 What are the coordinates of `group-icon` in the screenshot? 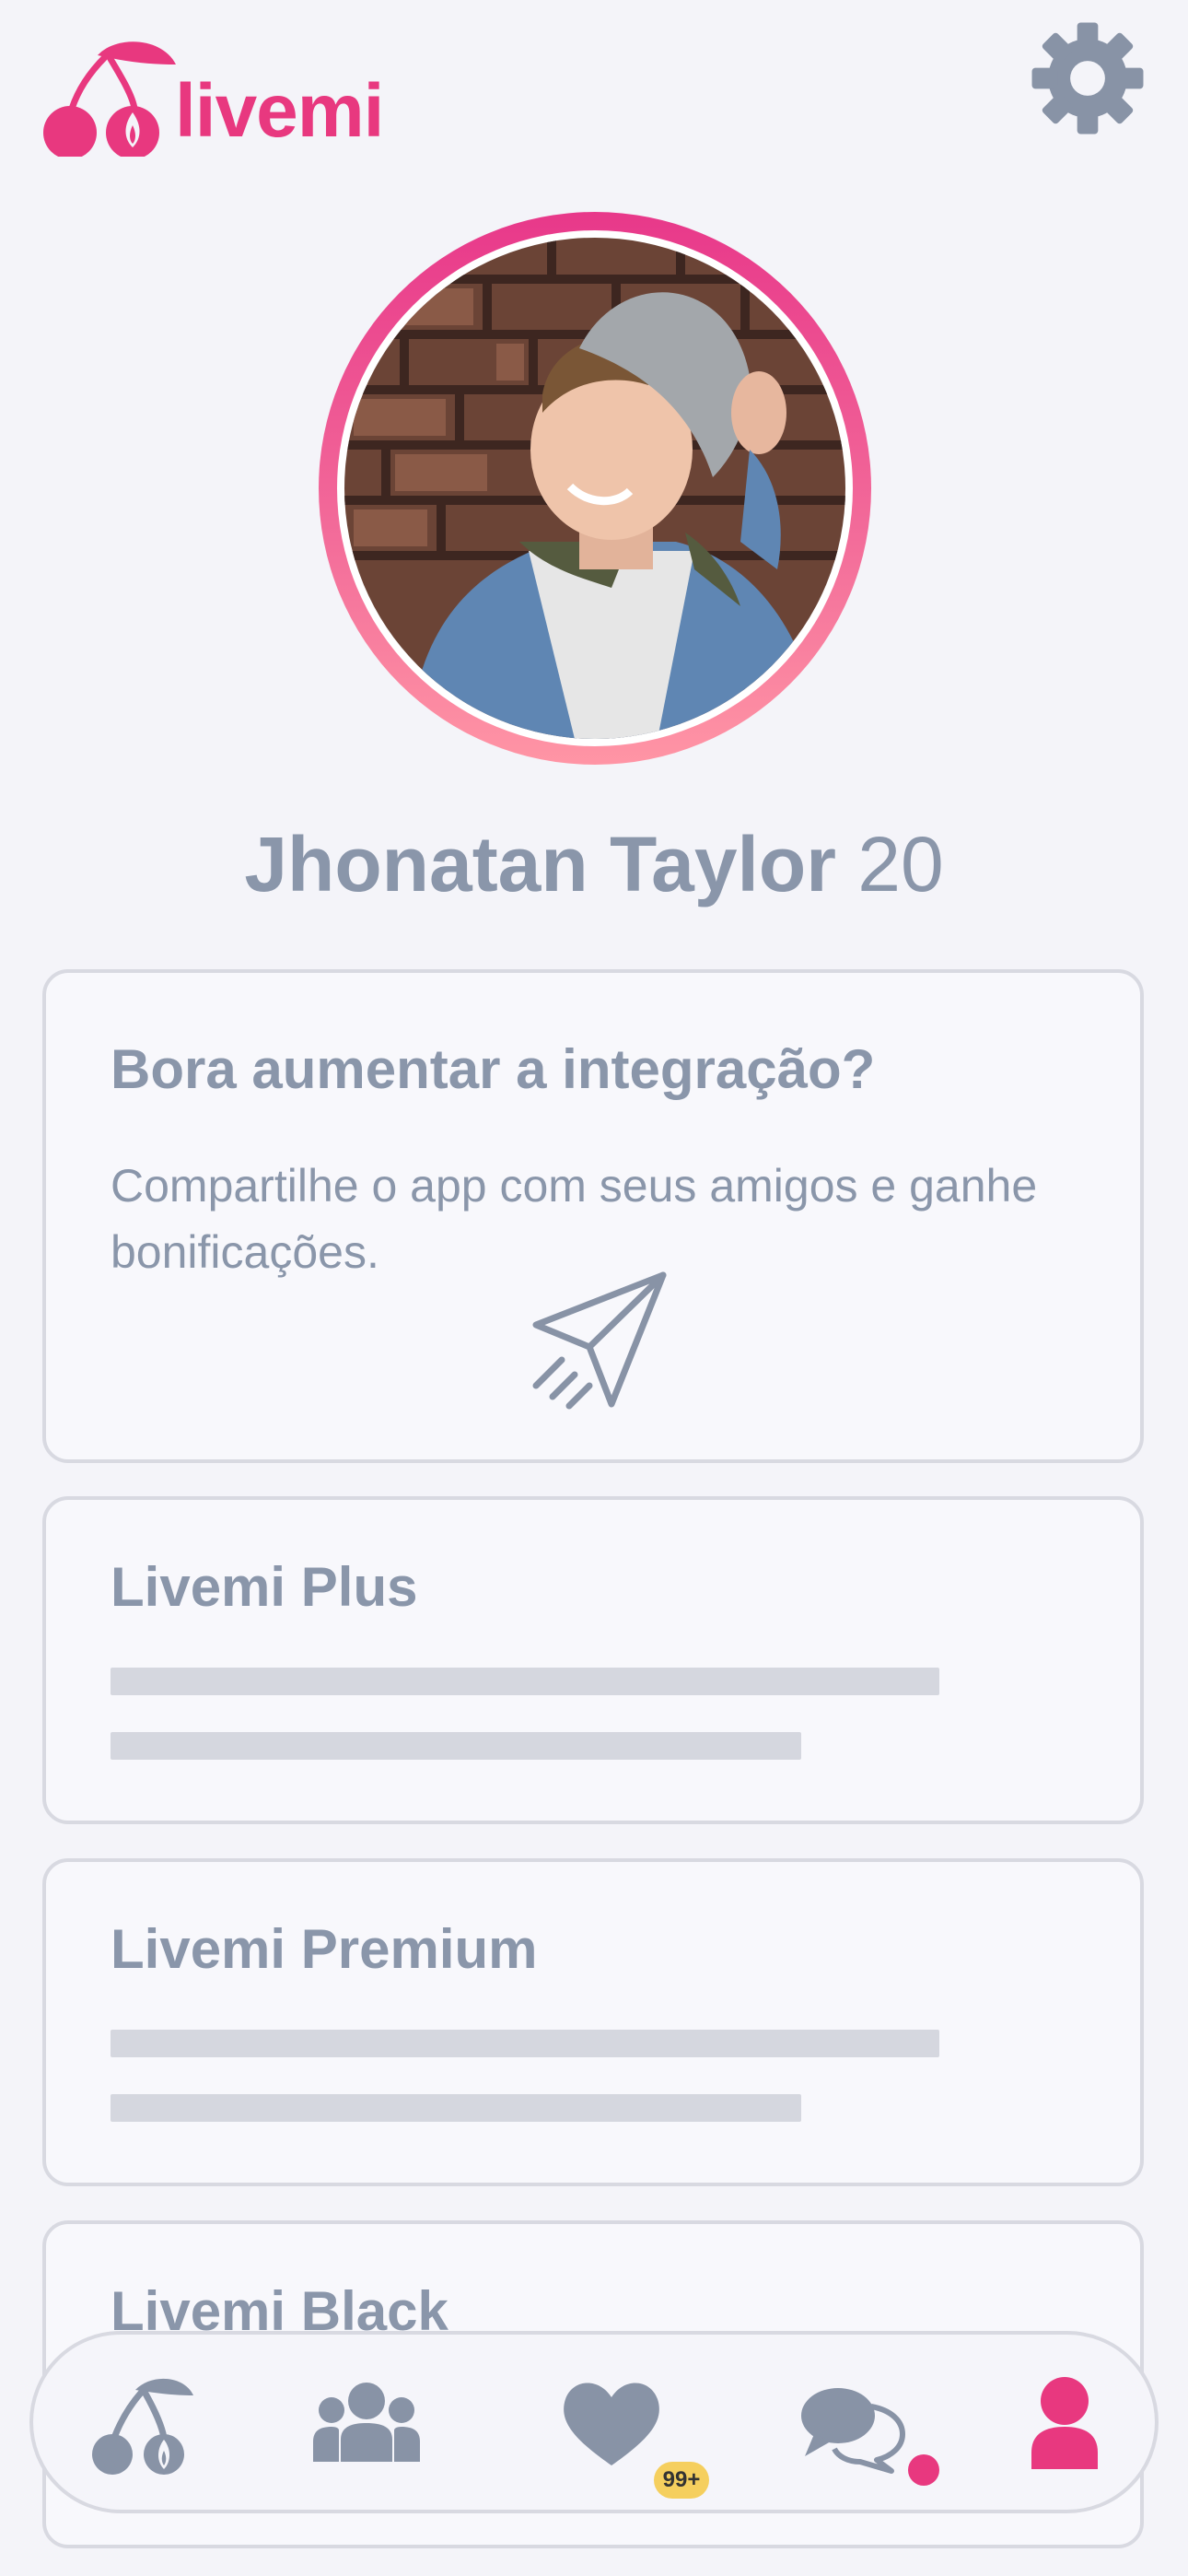 It's located at (366, 2422).